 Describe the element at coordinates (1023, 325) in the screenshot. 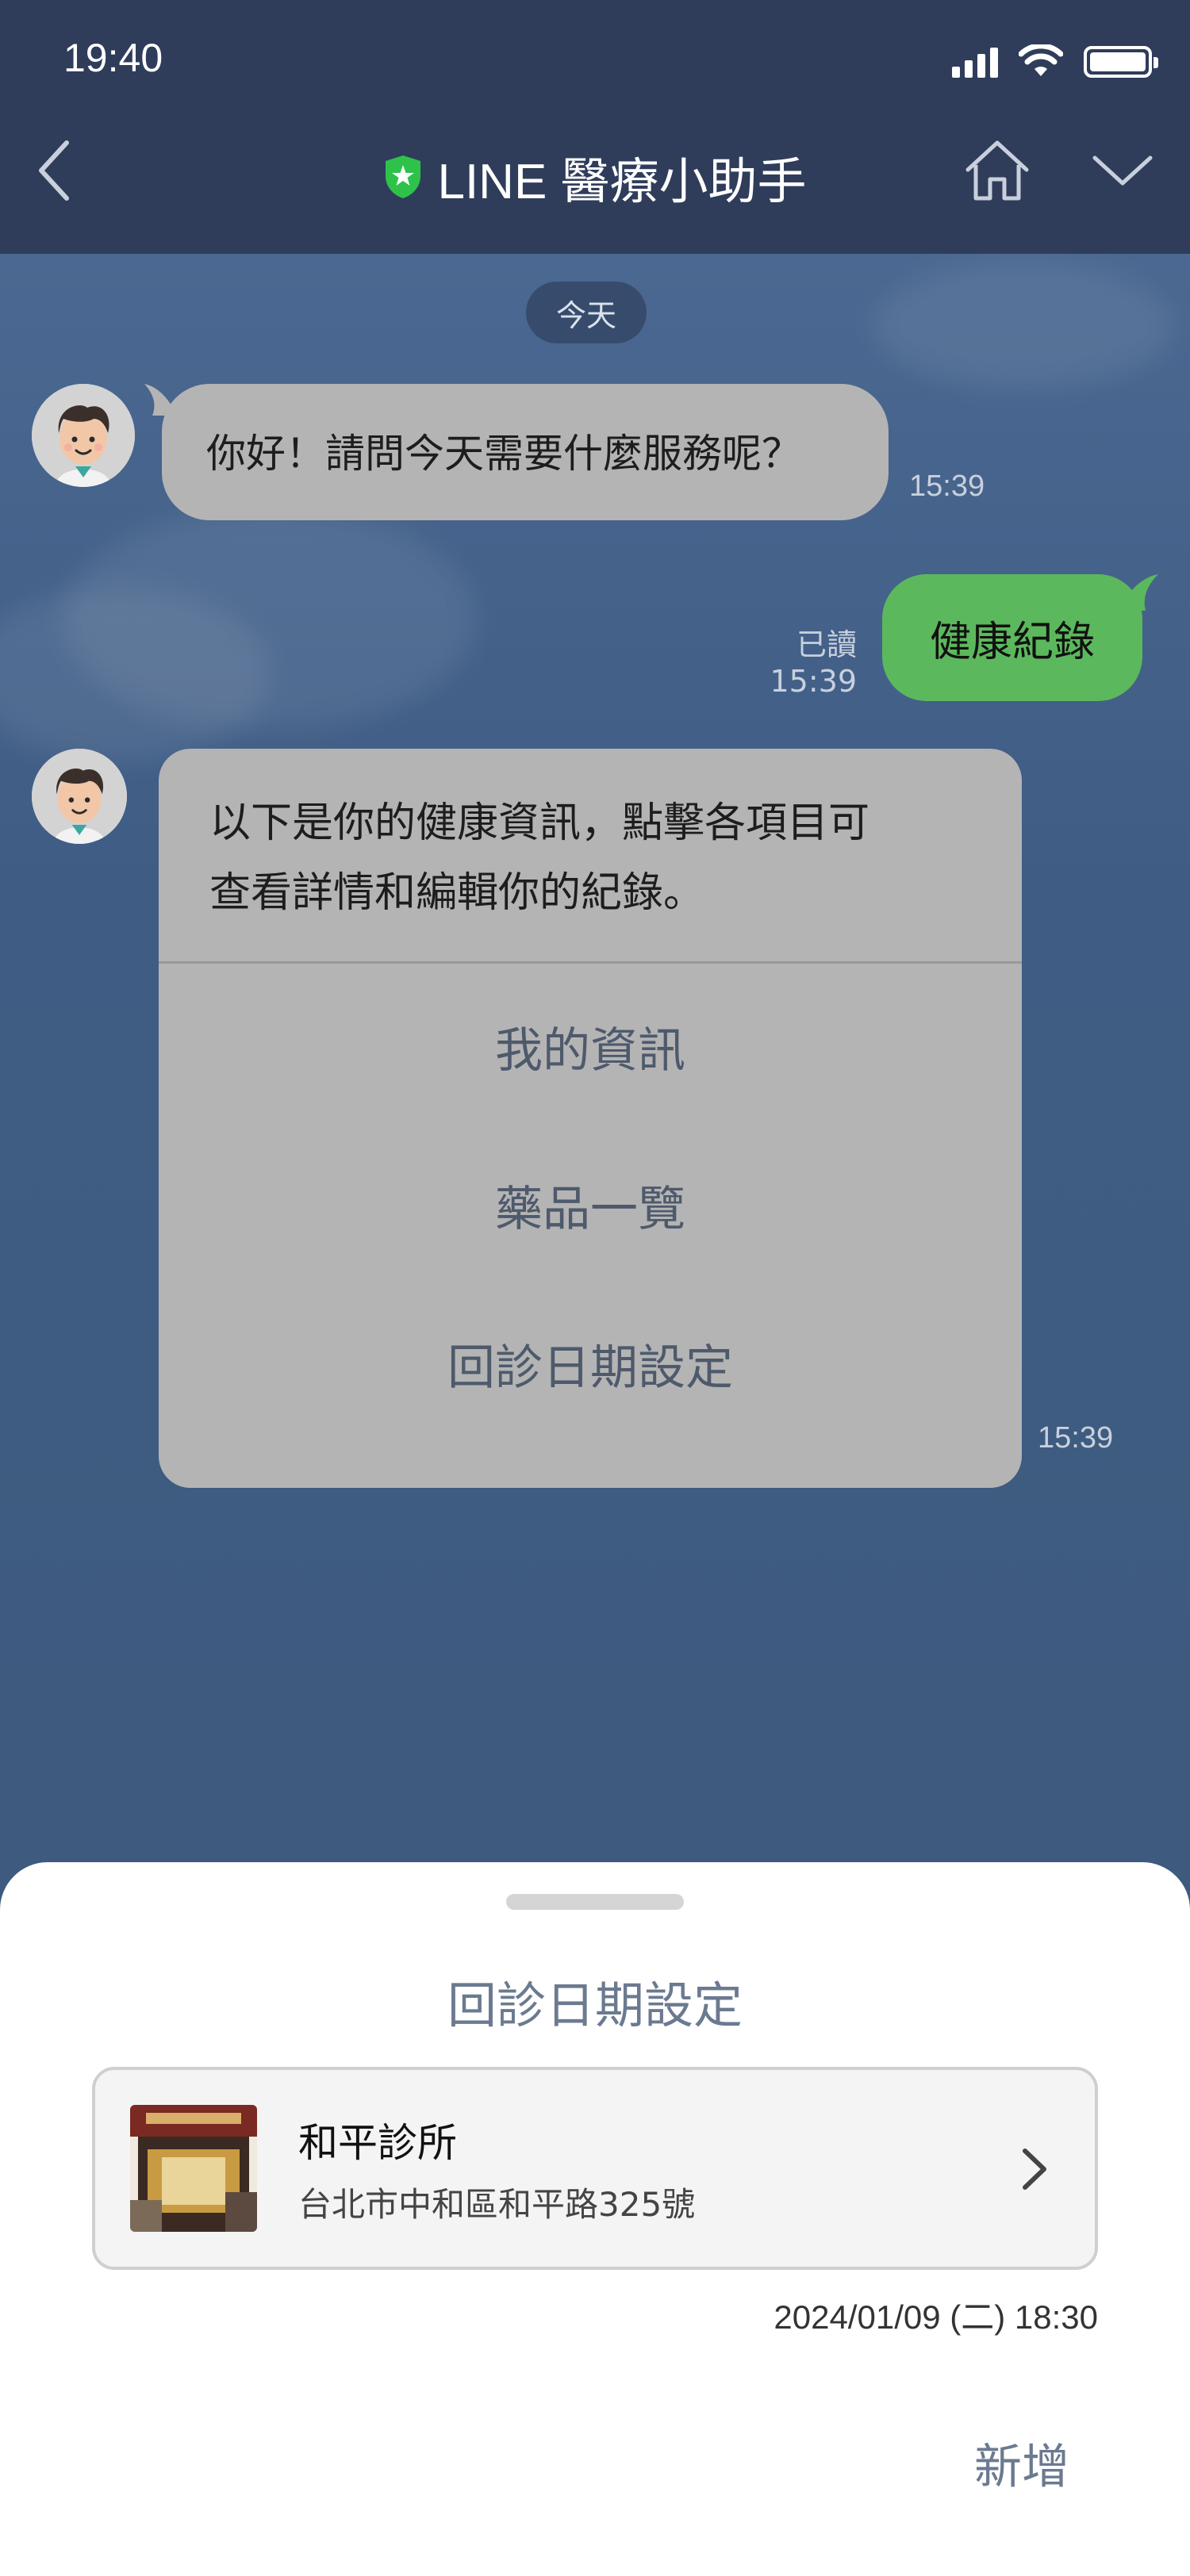

I see `background-cloud` at that location.